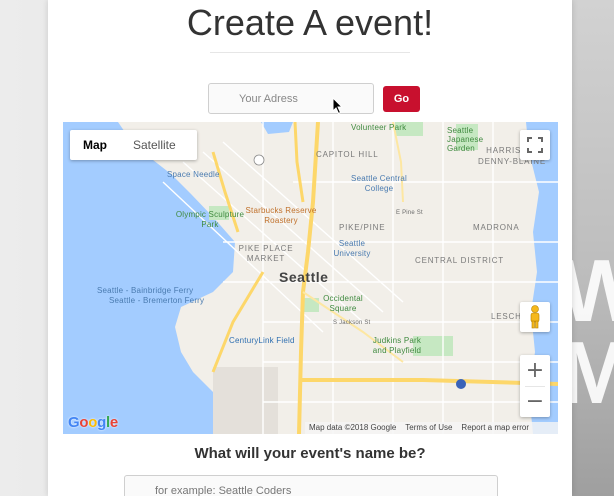 The height and width of the screenshot is (496, 614). What do you see at coordinates (311, 485) in the screenshot?
I see `event-name-input` at bounding box center [311, 485].